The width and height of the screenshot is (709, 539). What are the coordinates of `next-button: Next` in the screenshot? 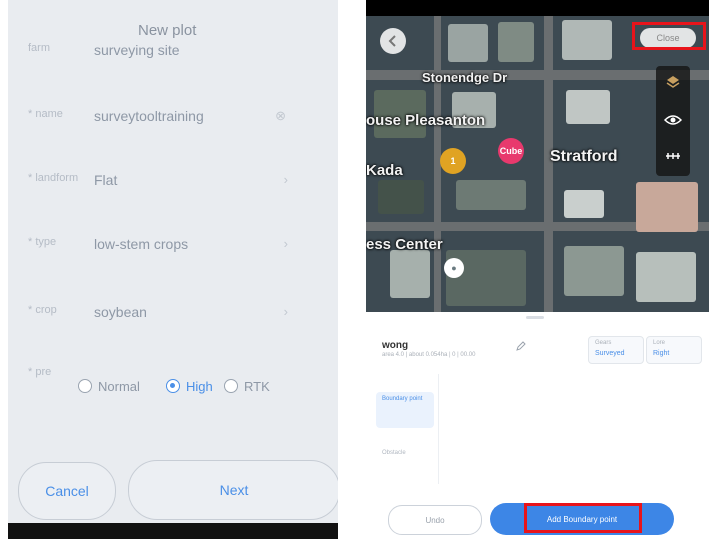 It's located at (233, 490).